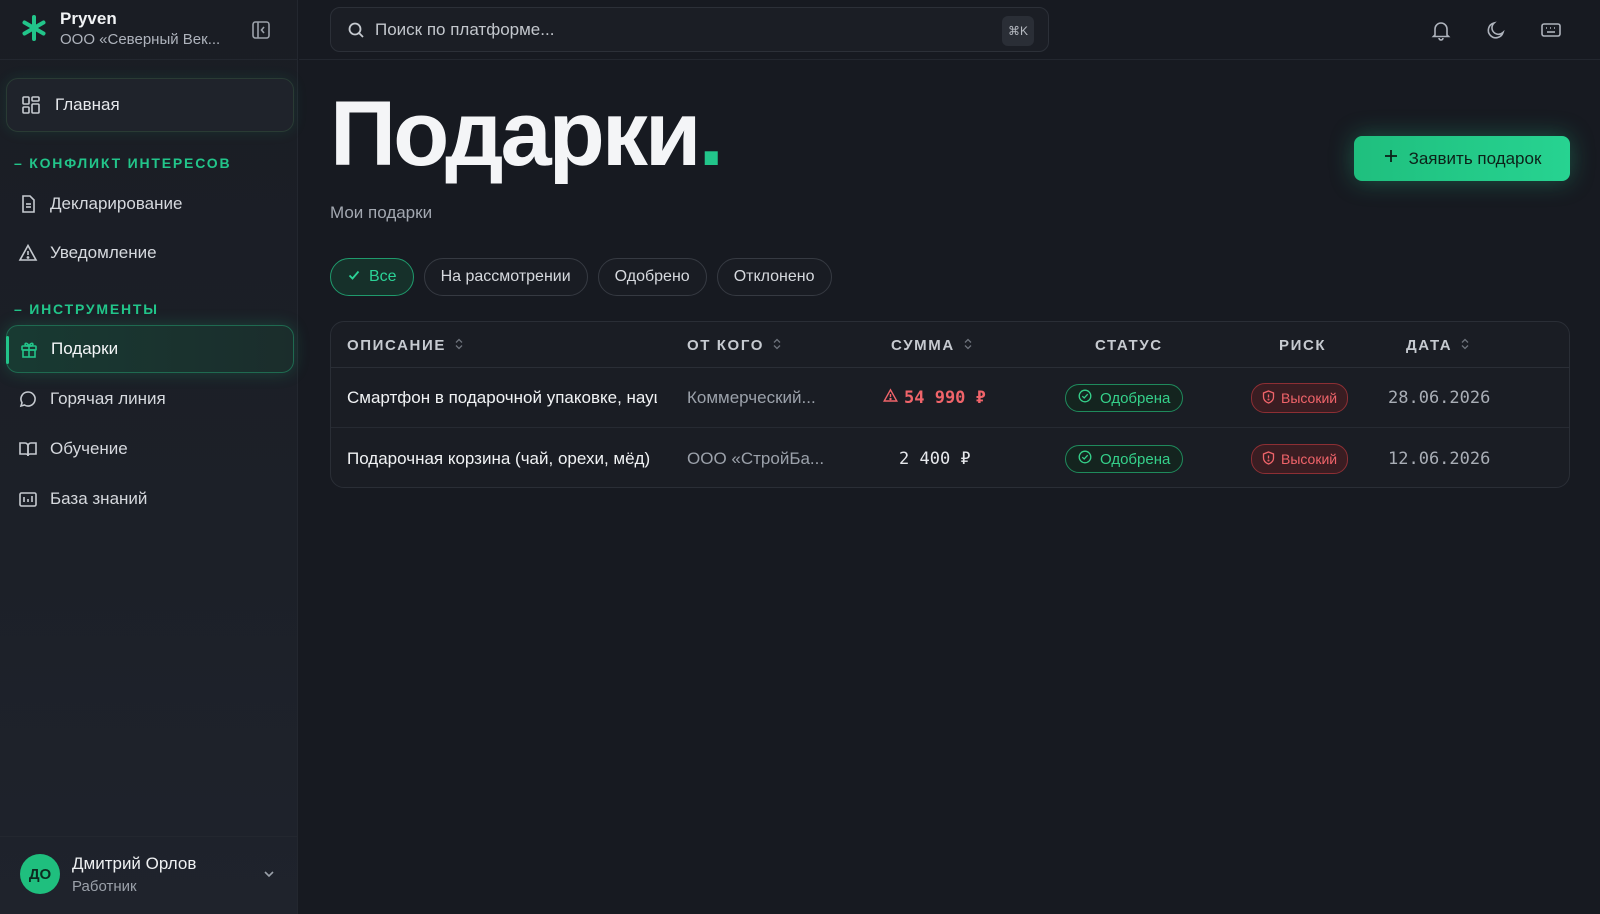 This screenshot has width=1600, height=914. Describe the element at coordinates (1018, 31) in the screenshot. I see `shortcut-hint: ⌘K` at that location.